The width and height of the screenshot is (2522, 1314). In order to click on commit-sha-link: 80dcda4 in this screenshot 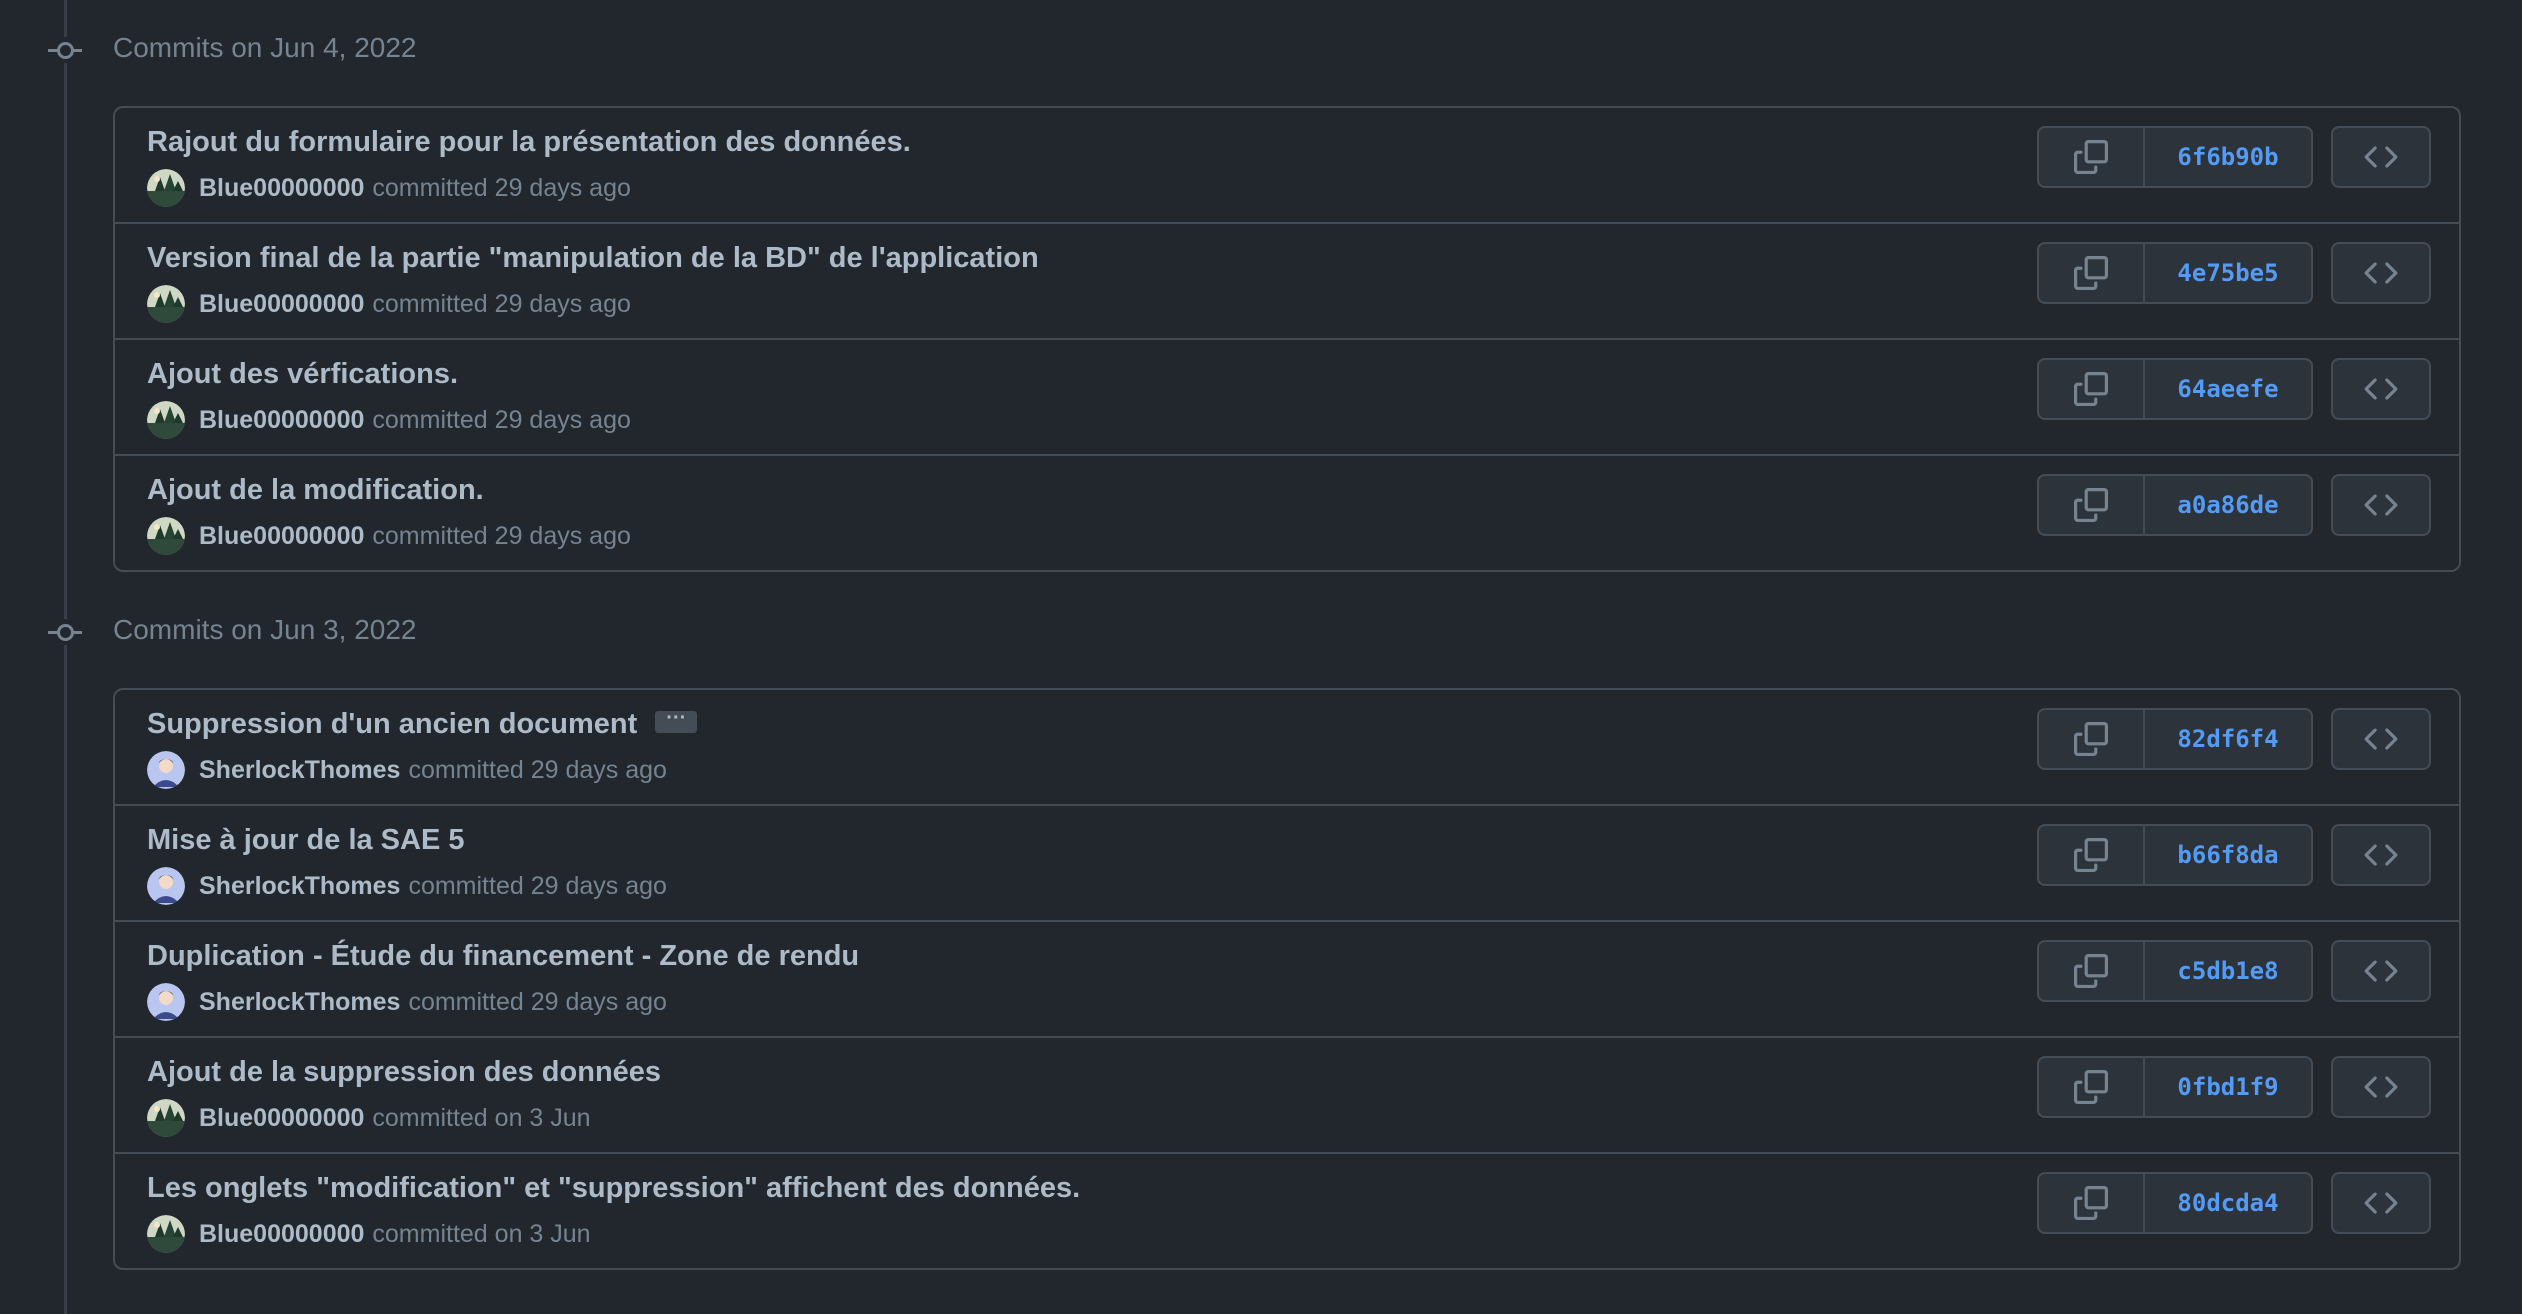, I will do `click(2228, 1203)`.